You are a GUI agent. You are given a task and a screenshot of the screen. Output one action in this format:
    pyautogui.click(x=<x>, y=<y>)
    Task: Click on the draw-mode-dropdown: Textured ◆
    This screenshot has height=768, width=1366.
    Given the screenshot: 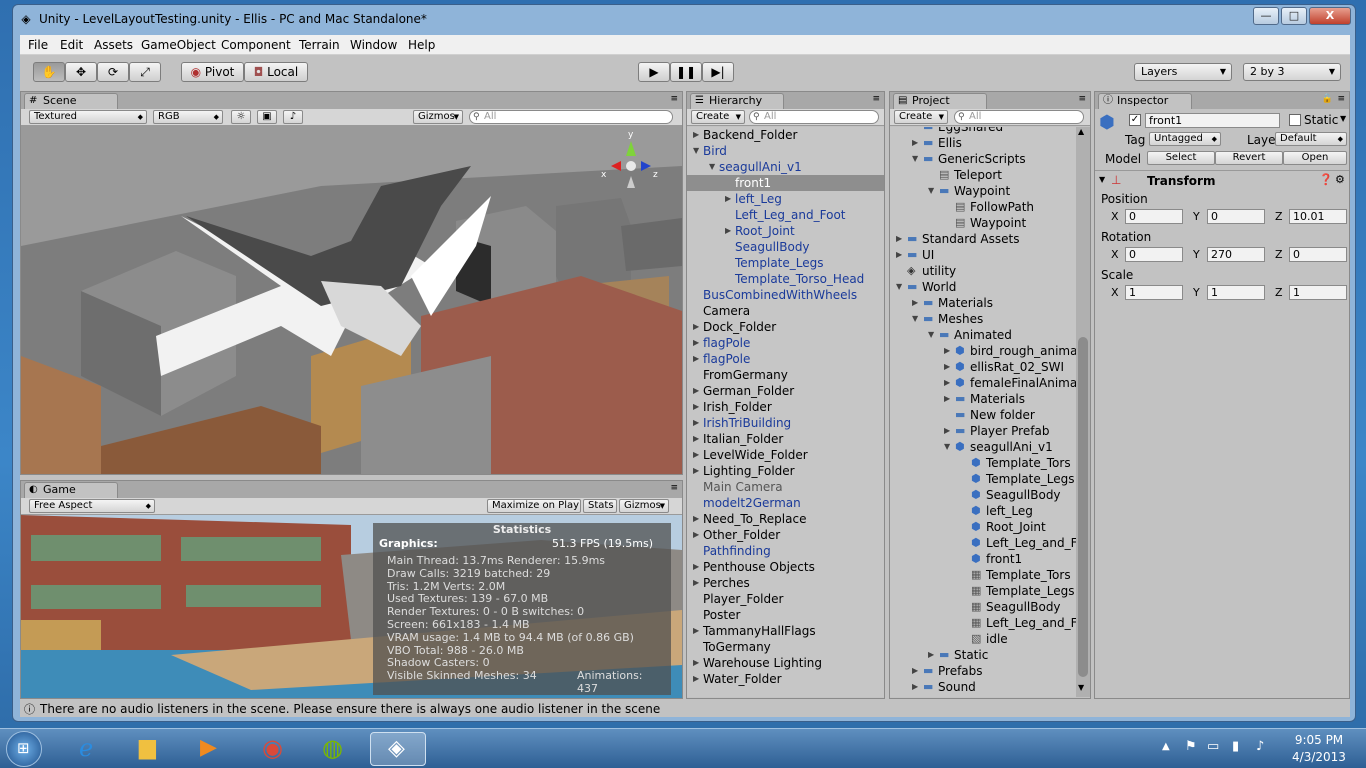 What is the action you would take?
    pyautogui.click(x=88, y=117)
    